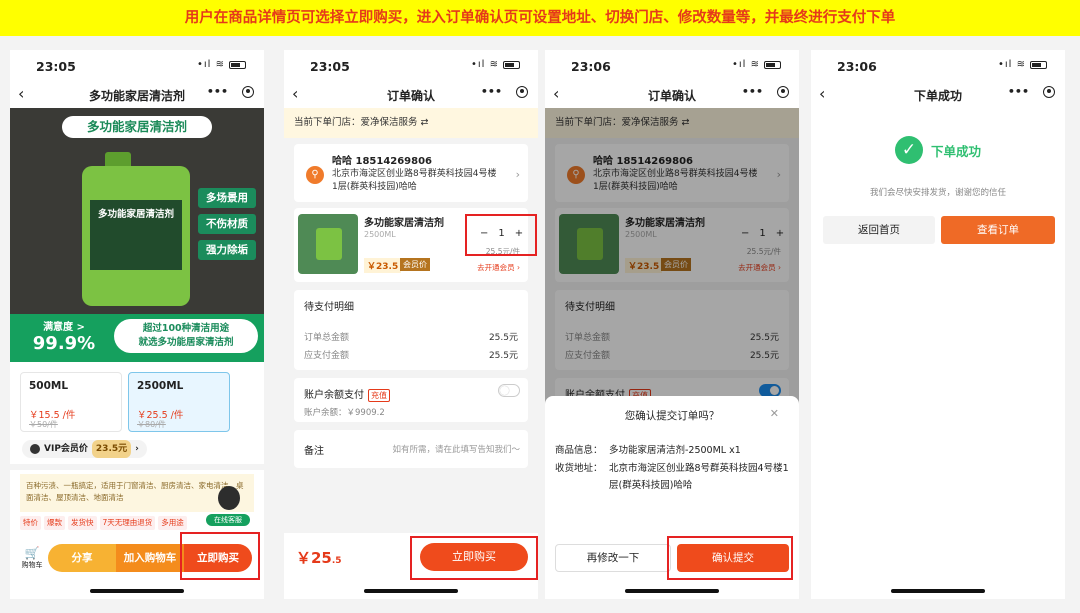  What do you see at coordinates (186, 336) in the screenshot?
I see `hero-slogan: 超过100种清洁用途 就选多功能居家清洁剂` at bounding box center [186, 336].